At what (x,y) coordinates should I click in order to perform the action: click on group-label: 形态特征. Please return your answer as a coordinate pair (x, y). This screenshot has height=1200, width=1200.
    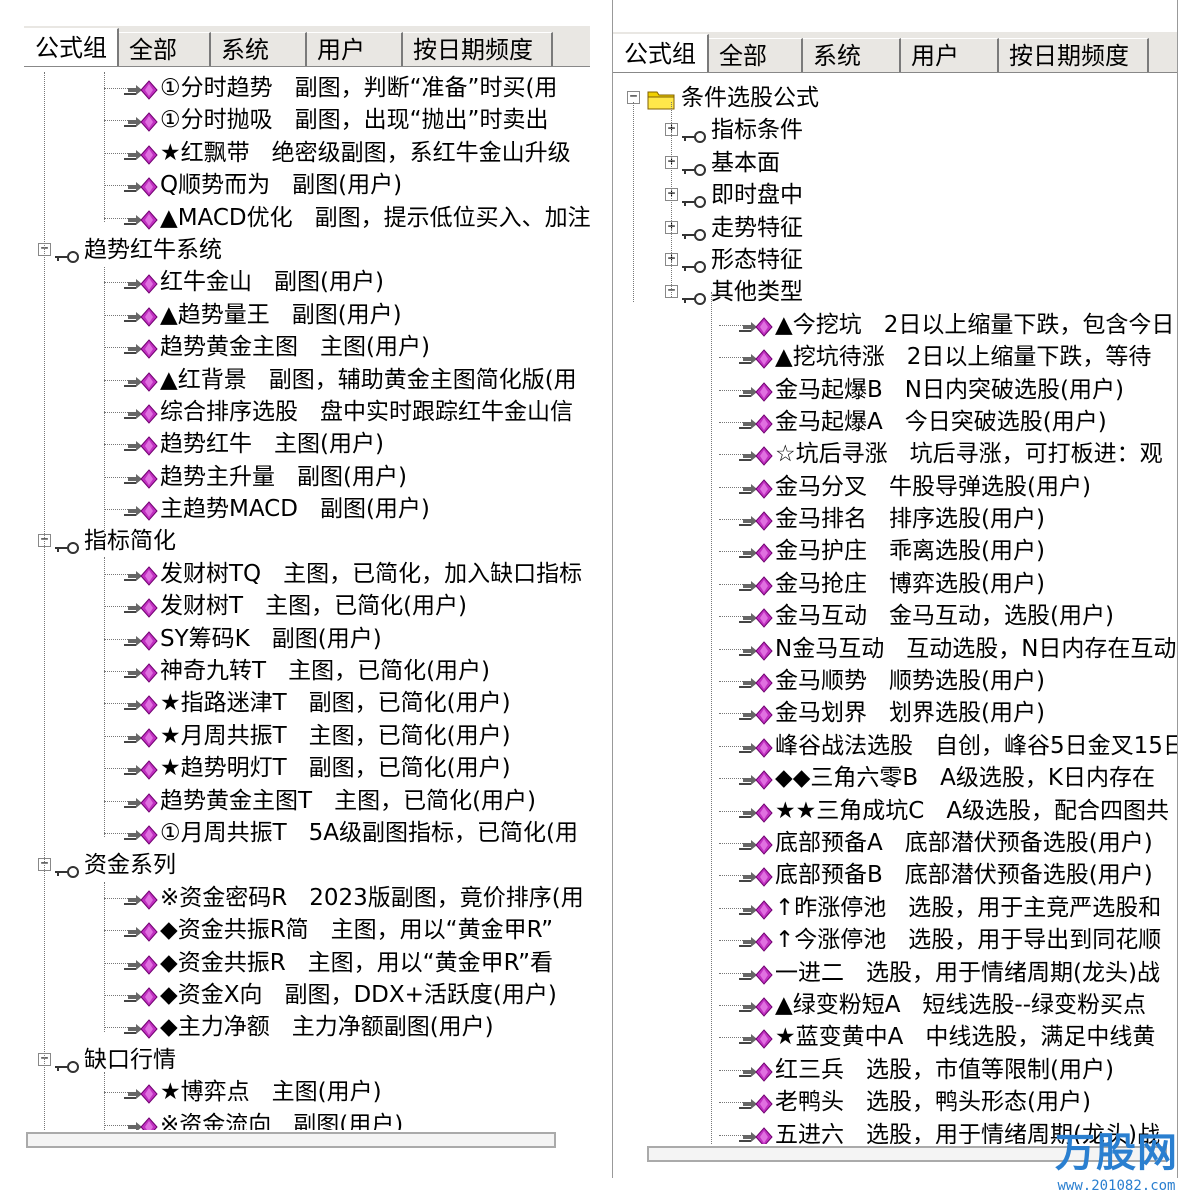
    Looking at the image, I should click on (757, 259).